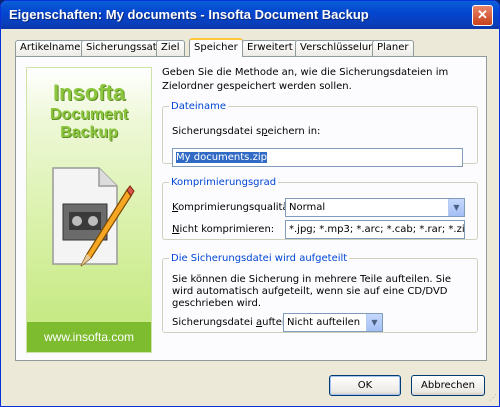  Describe the element at coordinates (170, 48) in the screenshot. I see `tab-ziel: Ziel` at that location.